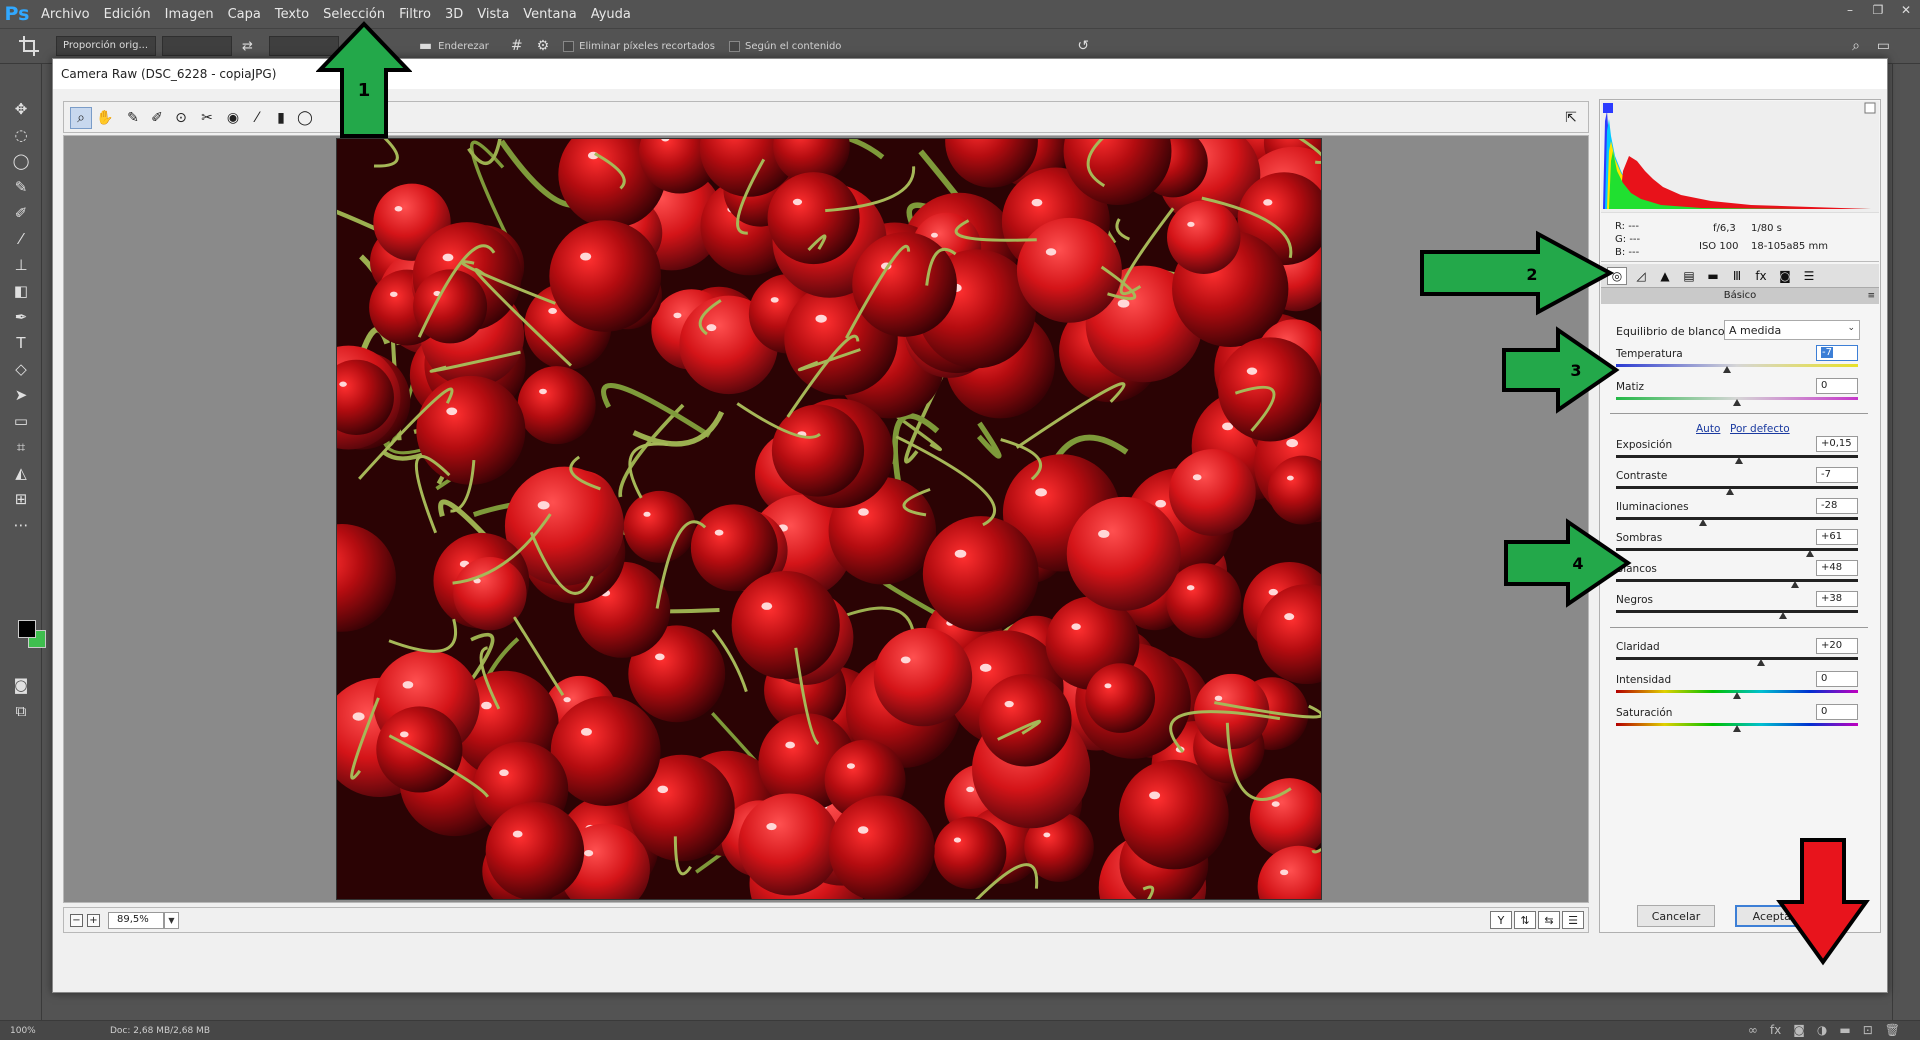 The height and width of the screenshot is (1040, 1920). Describe the element at coordinates (21, 213) in the screenshot. I see `eyedropper-icon: ✐` at that location.